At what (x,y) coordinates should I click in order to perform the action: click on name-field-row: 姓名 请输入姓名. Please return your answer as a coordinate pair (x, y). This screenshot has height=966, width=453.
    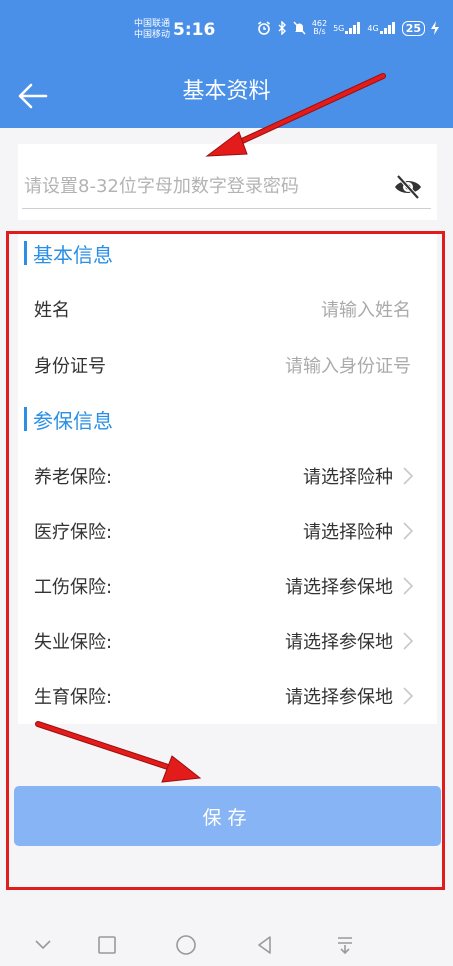
    Looking at the image, I should click on (227, 309).